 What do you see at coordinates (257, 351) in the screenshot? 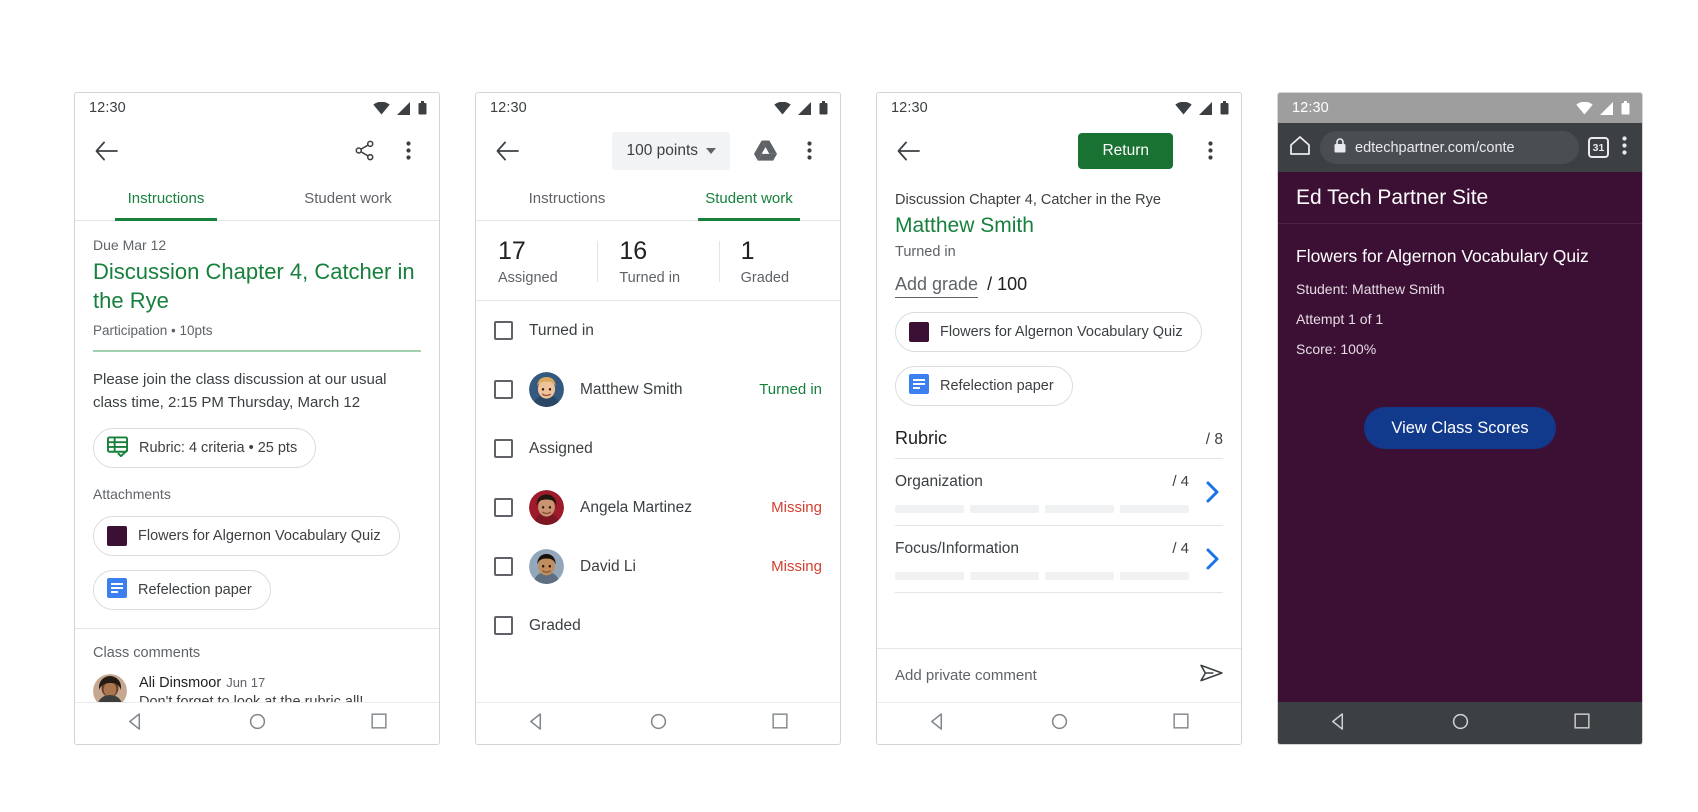
I see `green-rule` at bounding box center [257, 351].